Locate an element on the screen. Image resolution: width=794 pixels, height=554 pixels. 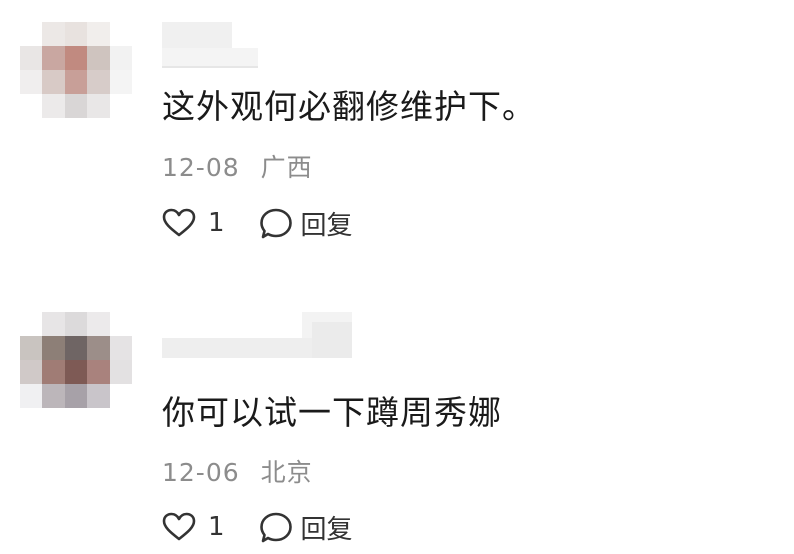
comment-meta: 12-06 北京 is located at coordinates (237, 471).